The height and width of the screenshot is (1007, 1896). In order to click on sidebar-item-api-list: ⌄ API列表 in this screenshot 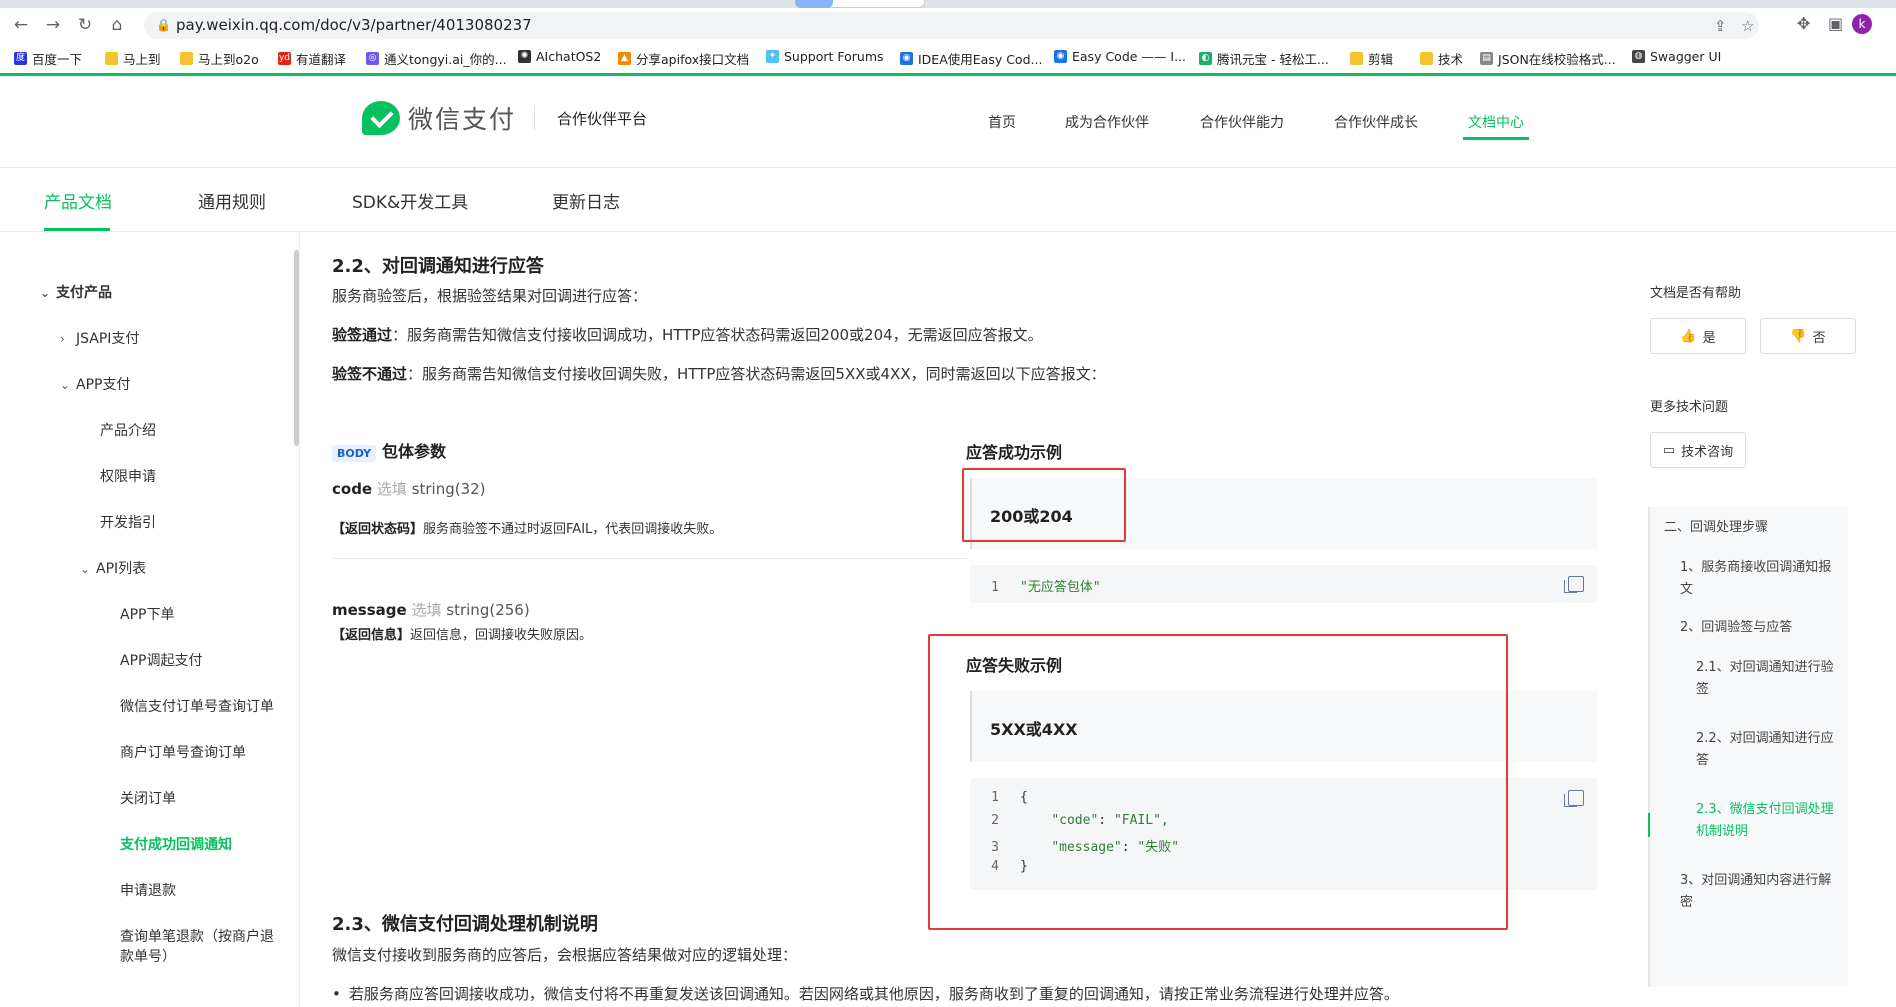, I will do `click(113, 568)`.